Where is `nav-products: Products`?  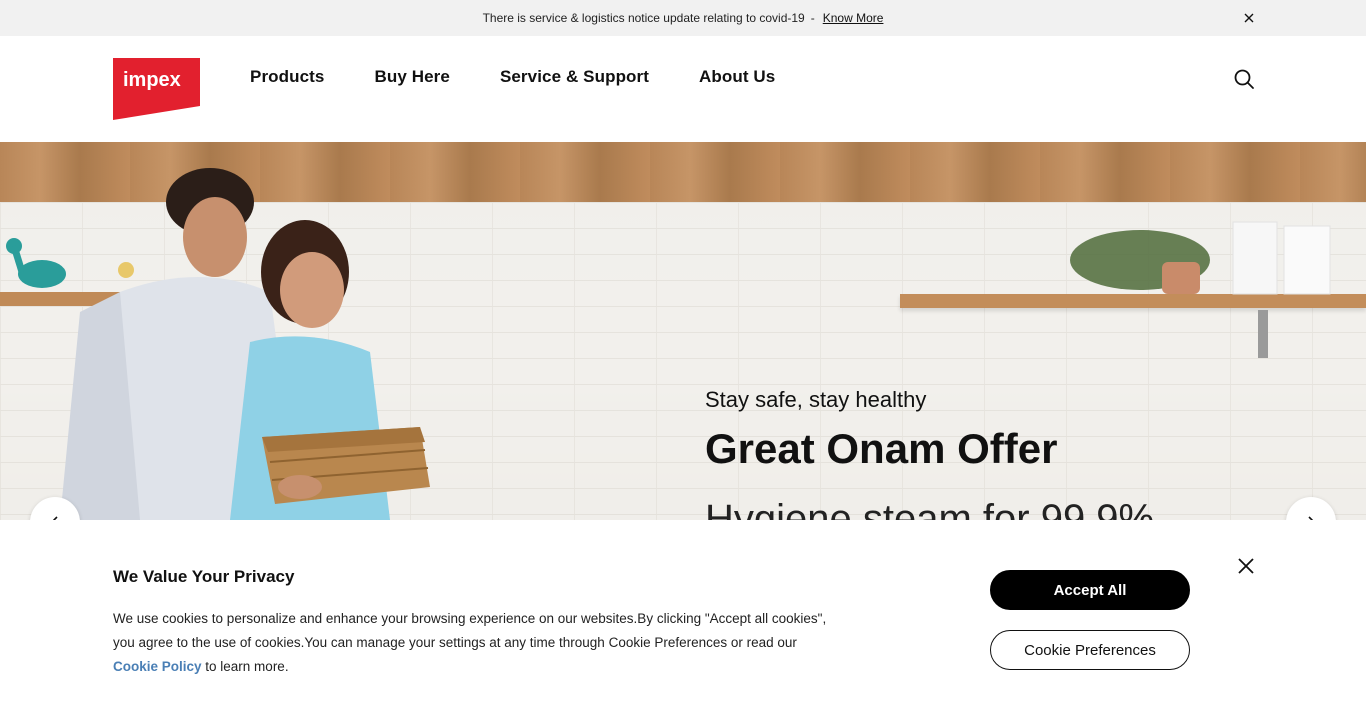 nav-products: Products is located at coordinates (287, 77).